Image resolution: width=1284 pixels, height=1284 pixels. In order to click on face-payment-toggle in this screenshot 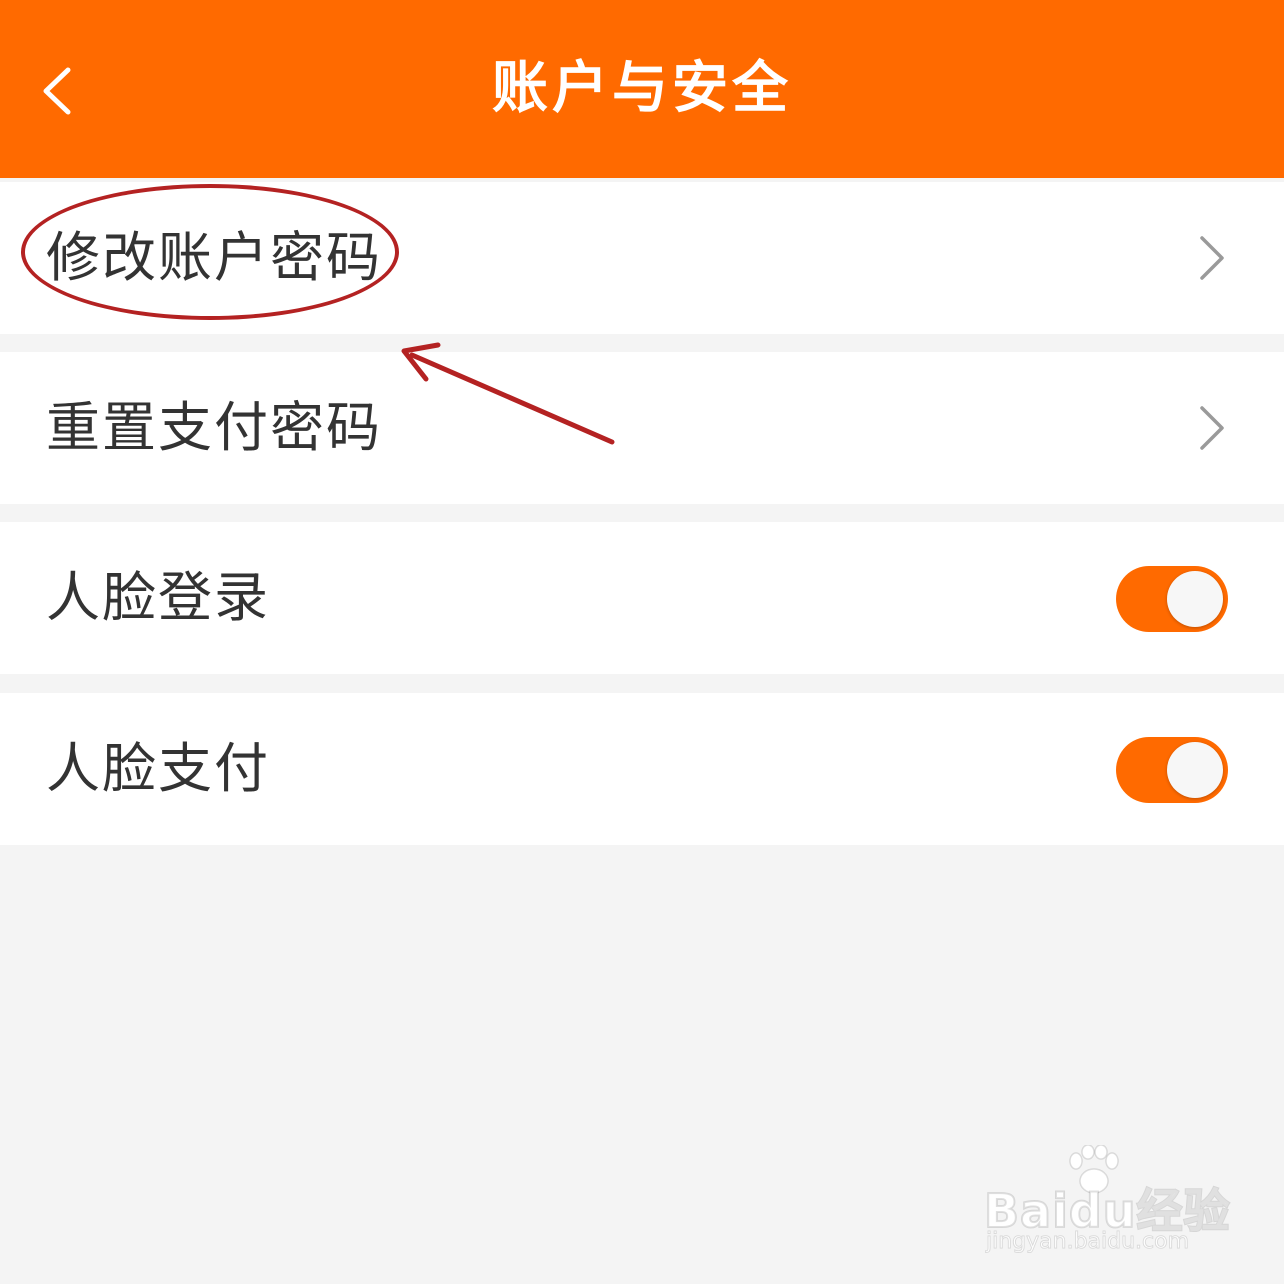, I will do `click(1172, 770)`.